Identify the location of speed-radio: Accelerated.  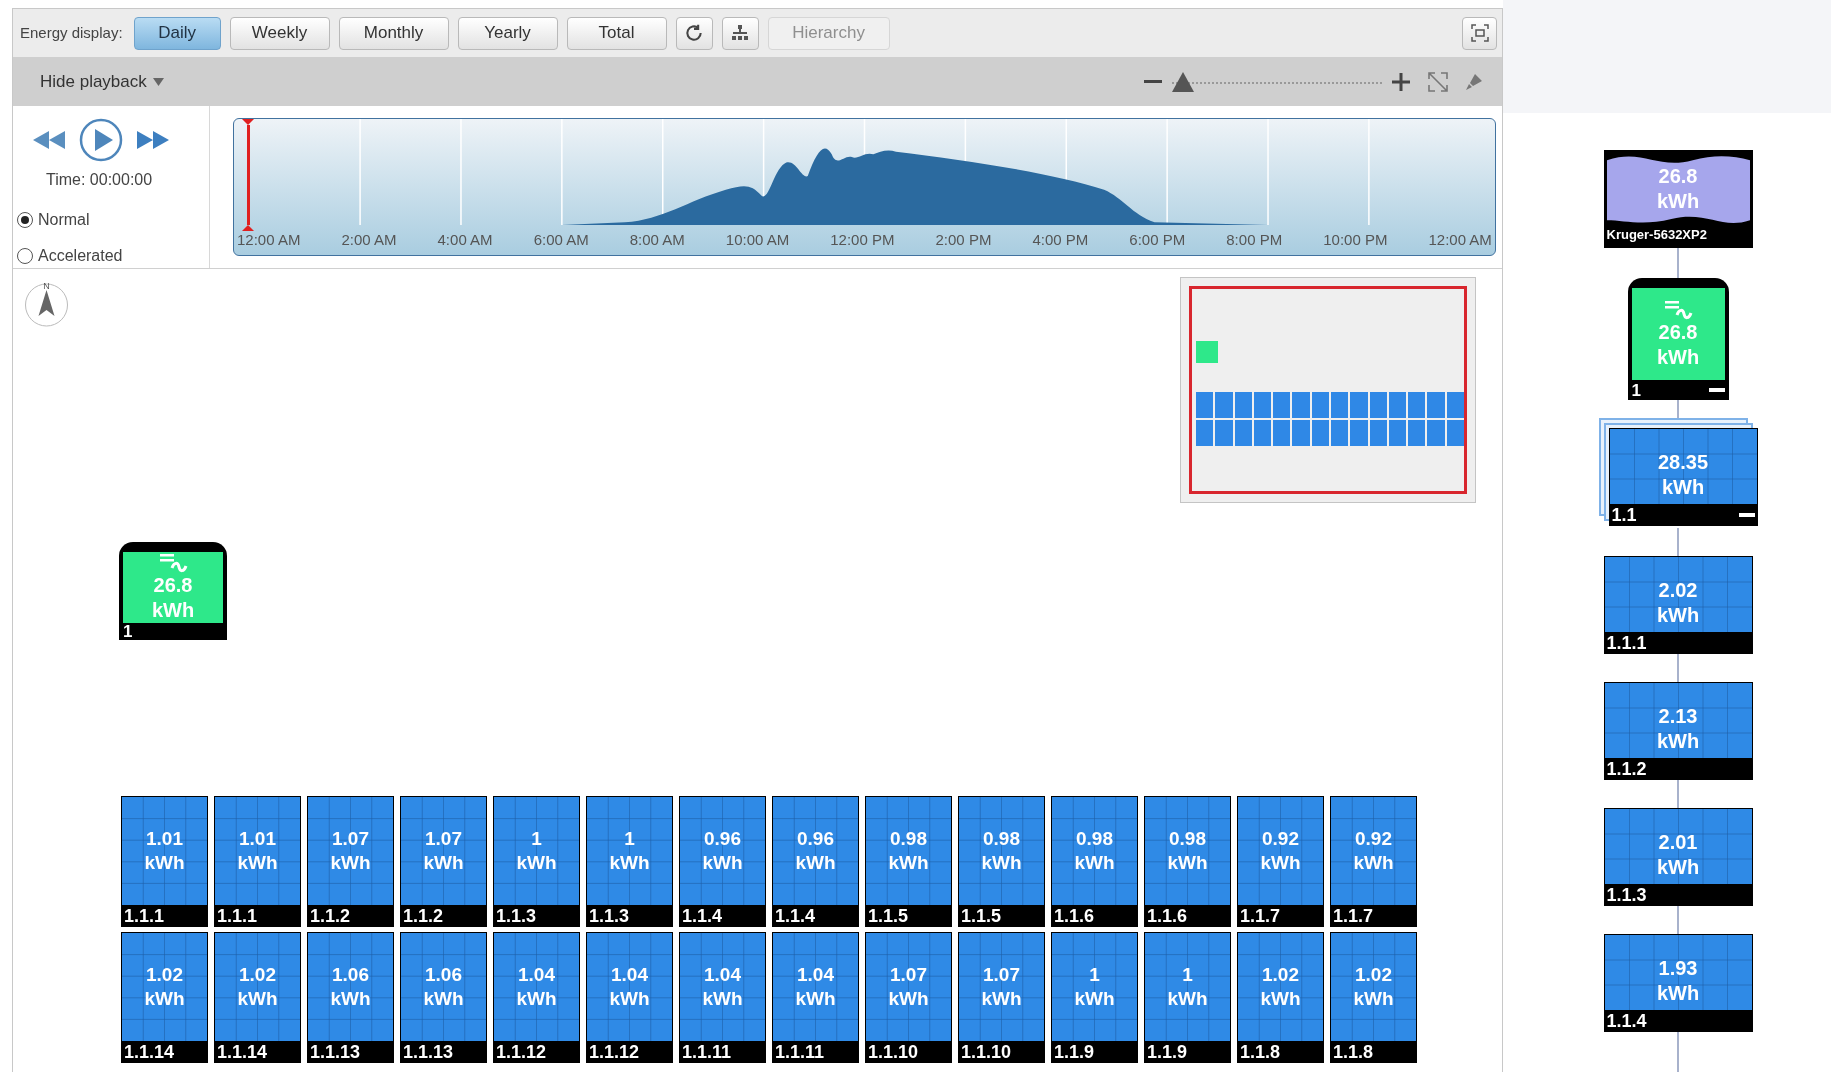
(113, 256).